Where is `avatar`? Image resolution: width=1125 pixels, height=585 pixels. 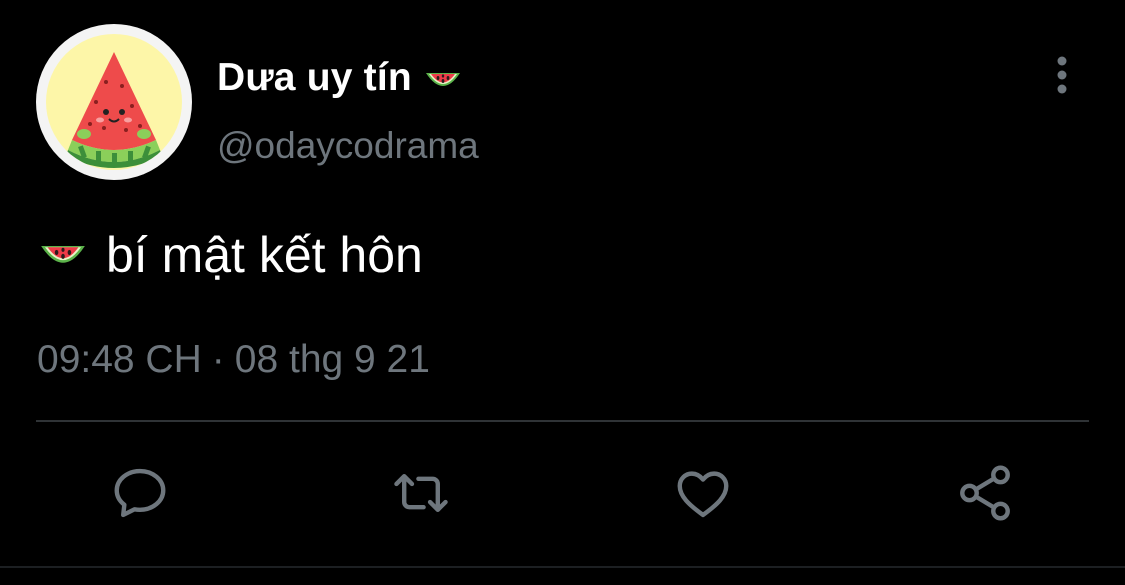
avatar is located at coordinates (114, 102).